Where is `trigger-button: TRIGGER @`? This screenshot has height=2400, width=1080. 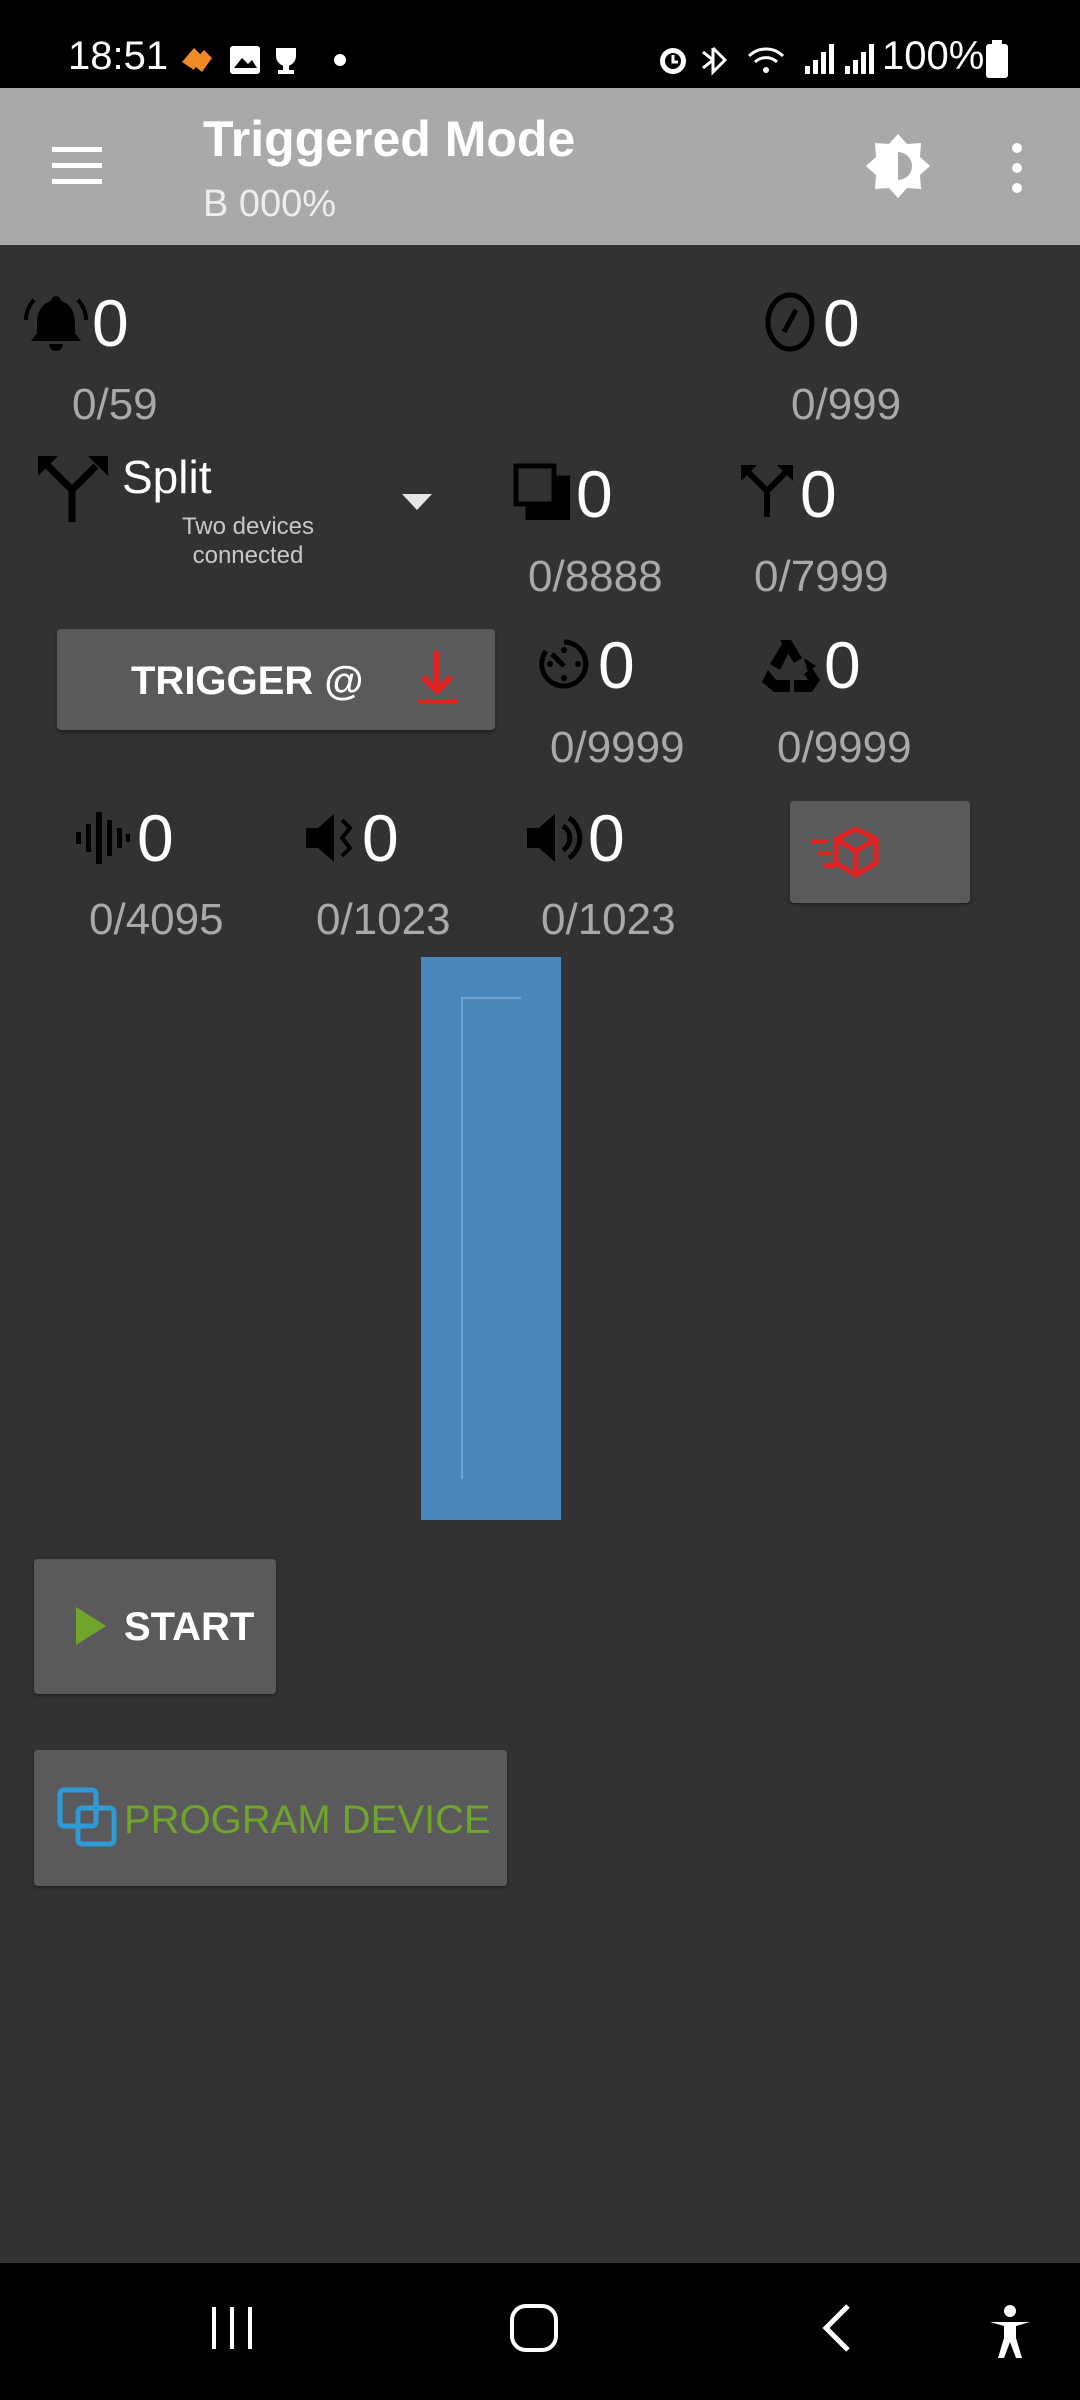
trigger-button: TRIGGER @ is located at coordinates (276, 679).